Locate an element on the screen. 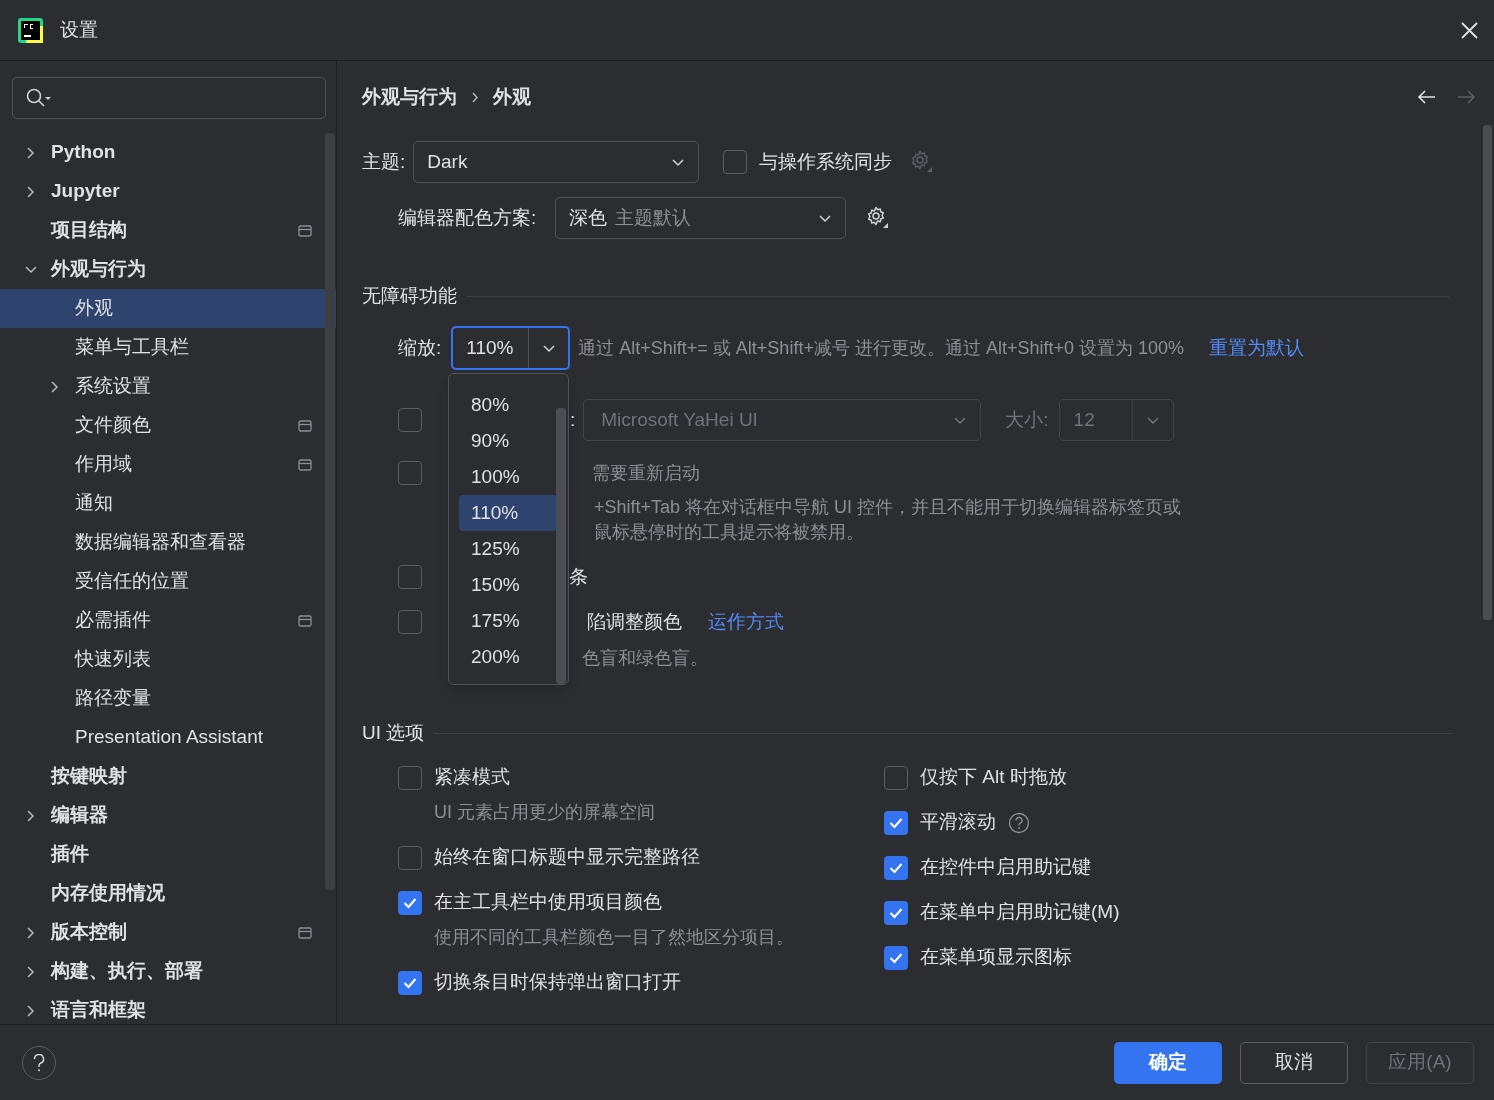  checkbox-label: 在菜单中启用助记键(M) is located at coordinates (1020, 912).